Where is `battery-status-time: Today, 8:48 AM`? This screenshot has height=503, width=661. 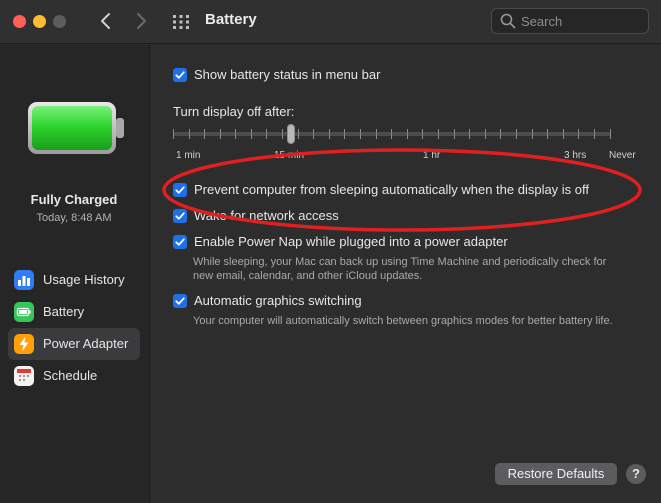 battery-status-time: Today, 8:48 AM is located at coordinates (74, 218).